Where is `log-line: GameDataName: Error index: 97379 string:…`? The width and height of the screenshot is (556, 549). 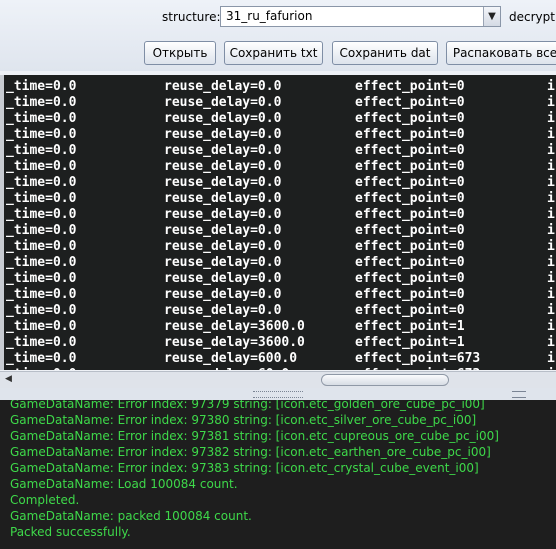 log-line: GameDataName: Error index: 97379 string:… is located at coordinates (247, 405).